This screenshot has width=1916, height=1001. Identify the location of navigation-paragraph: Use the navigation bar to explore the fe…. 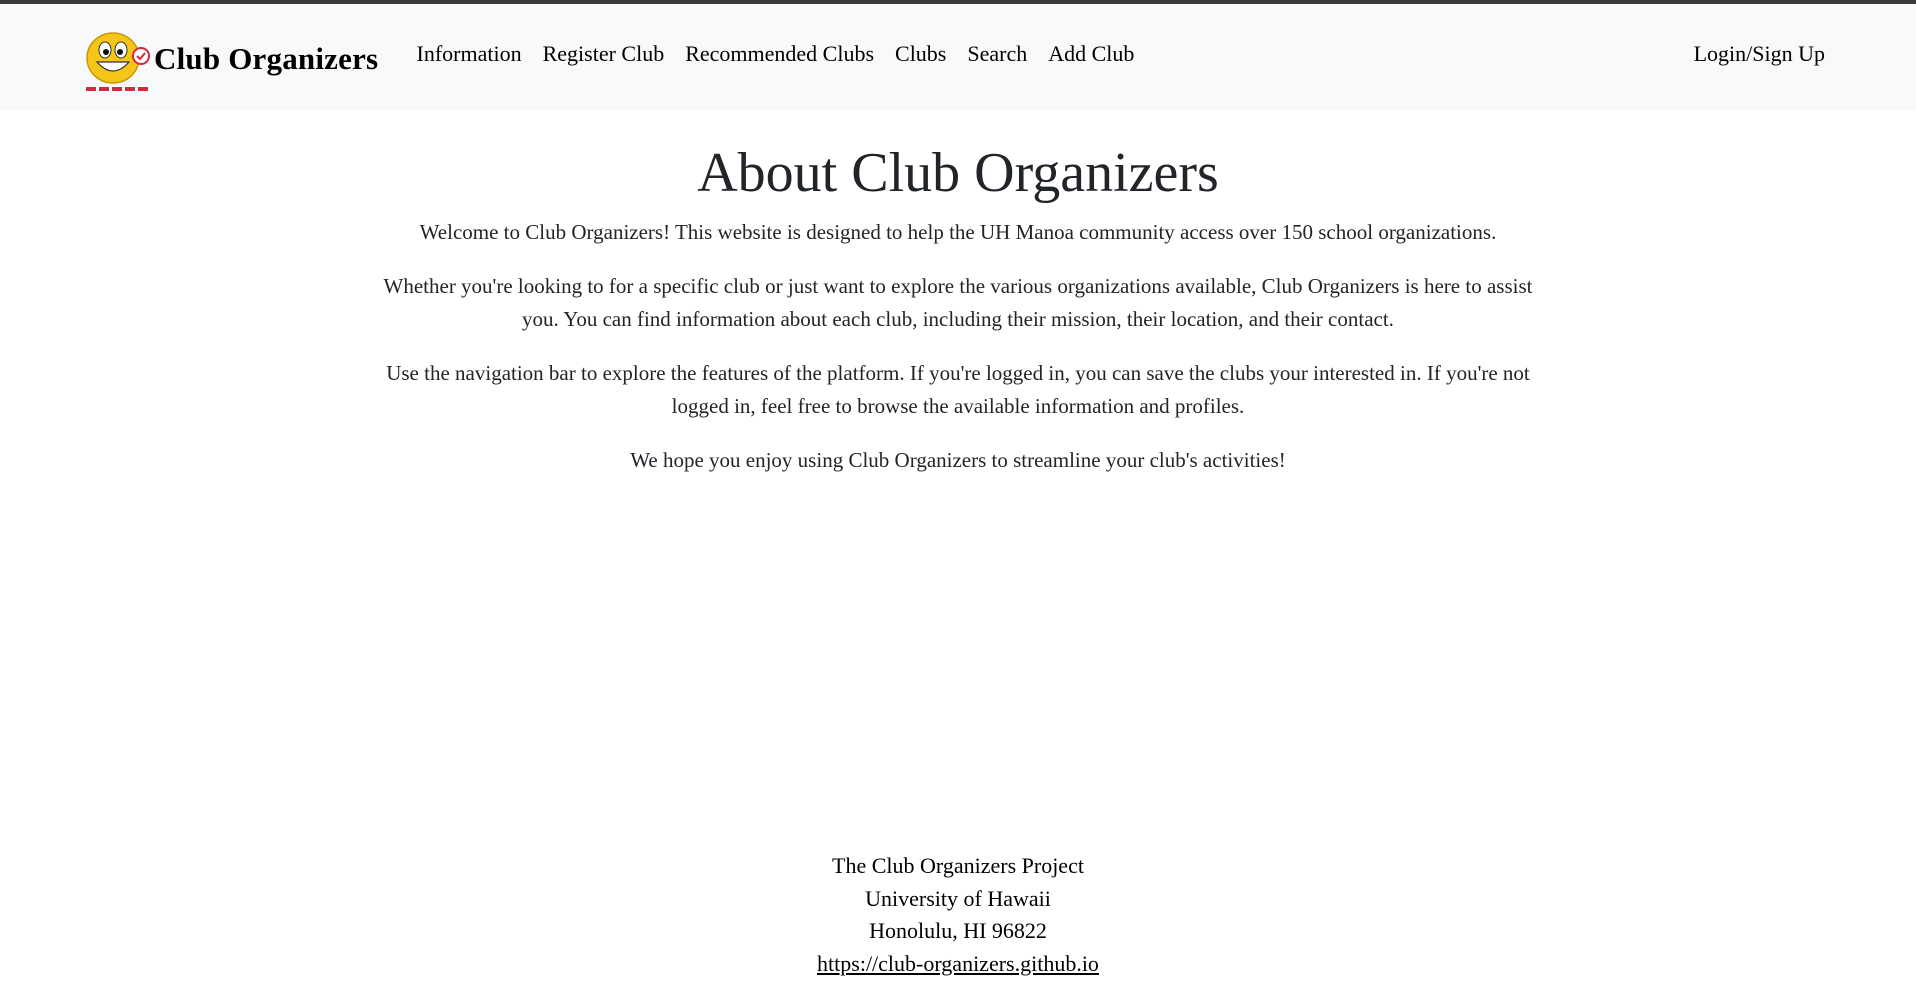
(958, 390).